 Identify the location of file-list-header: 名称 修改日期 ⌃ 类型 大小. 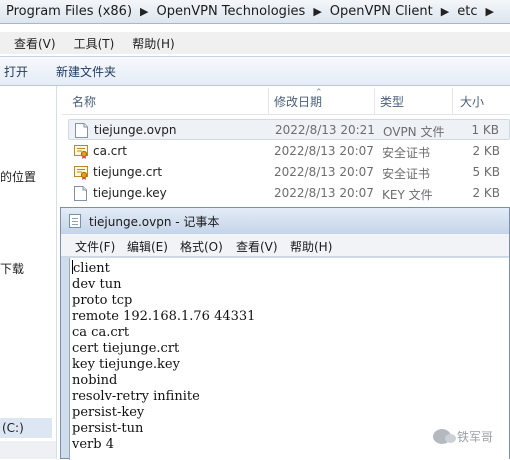
(286, 101).